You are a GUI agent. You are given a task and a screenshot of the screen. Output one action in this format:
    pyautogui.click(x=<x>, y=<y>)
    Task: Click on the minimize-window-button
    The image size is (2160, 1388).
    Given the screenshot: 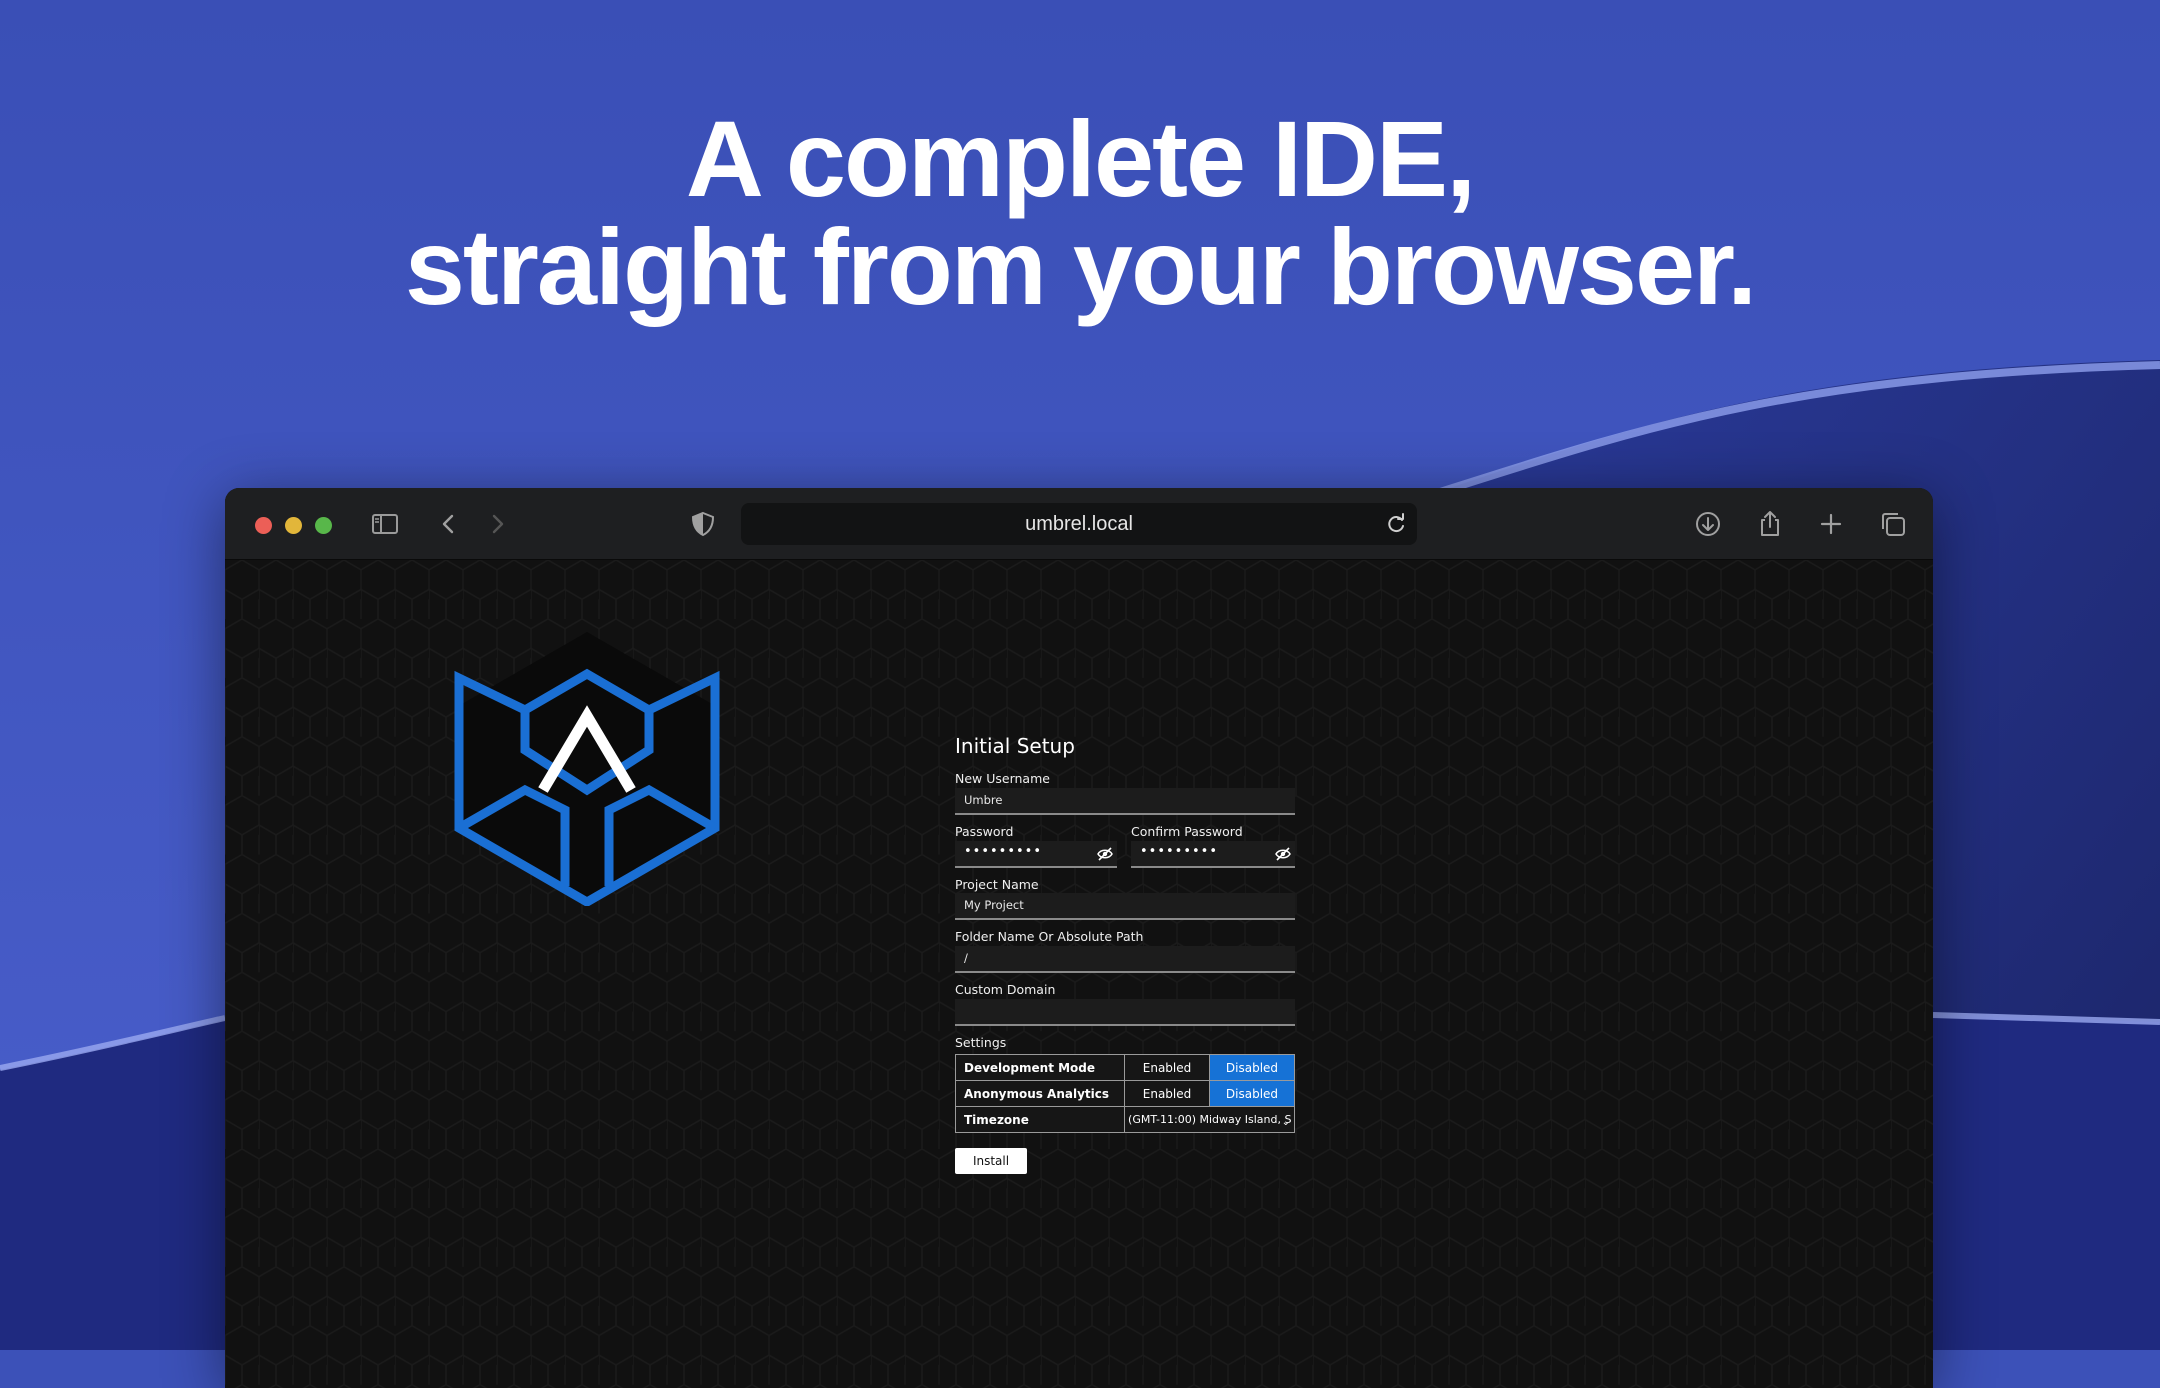 What is the action you would take?
    pyautogui.click(x=293, y=525)
    